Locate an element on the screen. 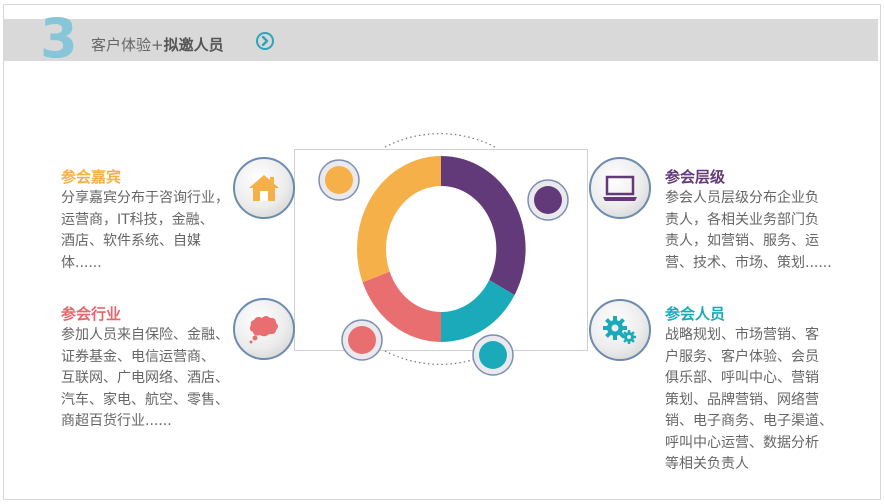 Image resolution: width=884 pixels, height=504 pixels. arrow-right-circle-icon is located at coordinates (265, 41).